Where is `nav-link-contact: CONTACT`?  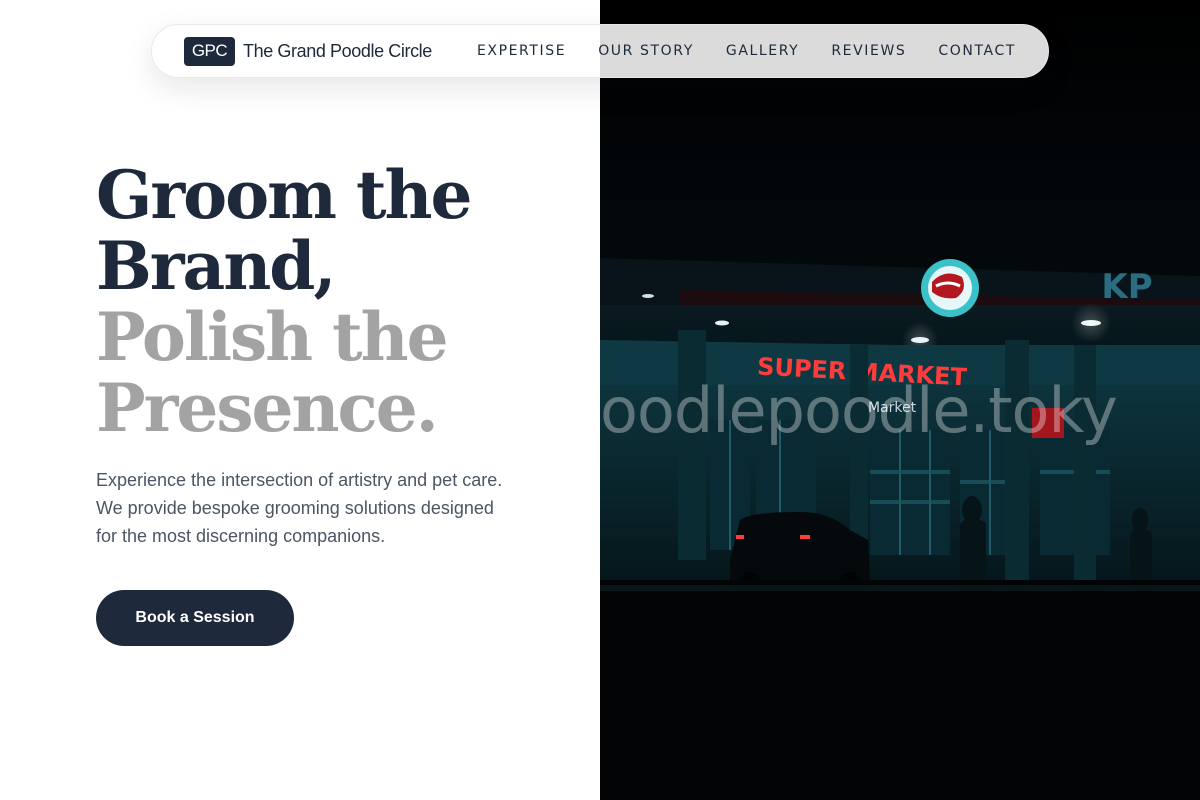
nav-link-contact: CONTACT is located at coordinates (977, 51).